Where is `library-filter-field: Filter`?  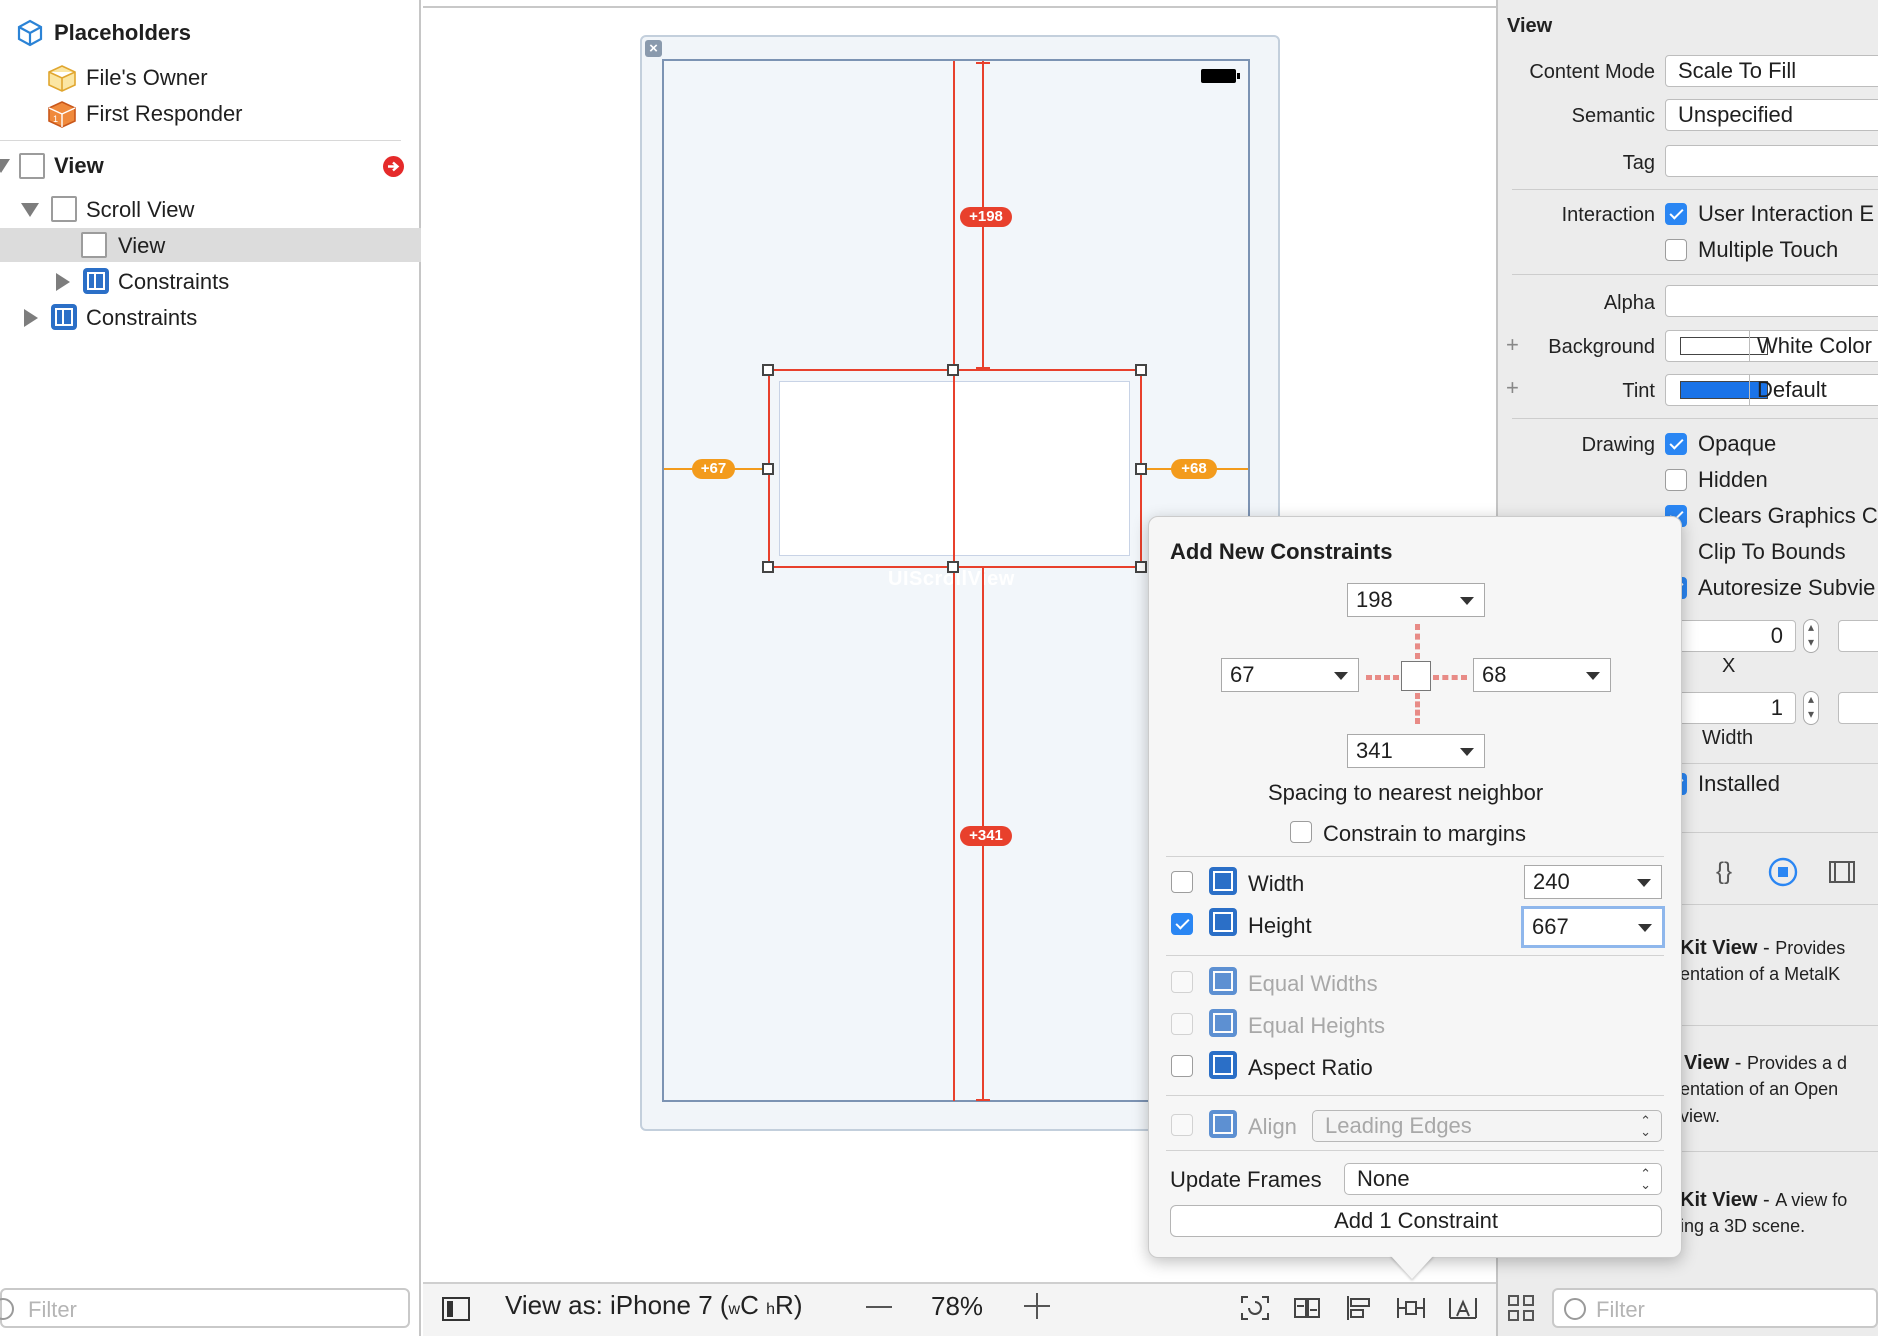 library-filter-field: Filter is located at coordinates (1715, 1308).